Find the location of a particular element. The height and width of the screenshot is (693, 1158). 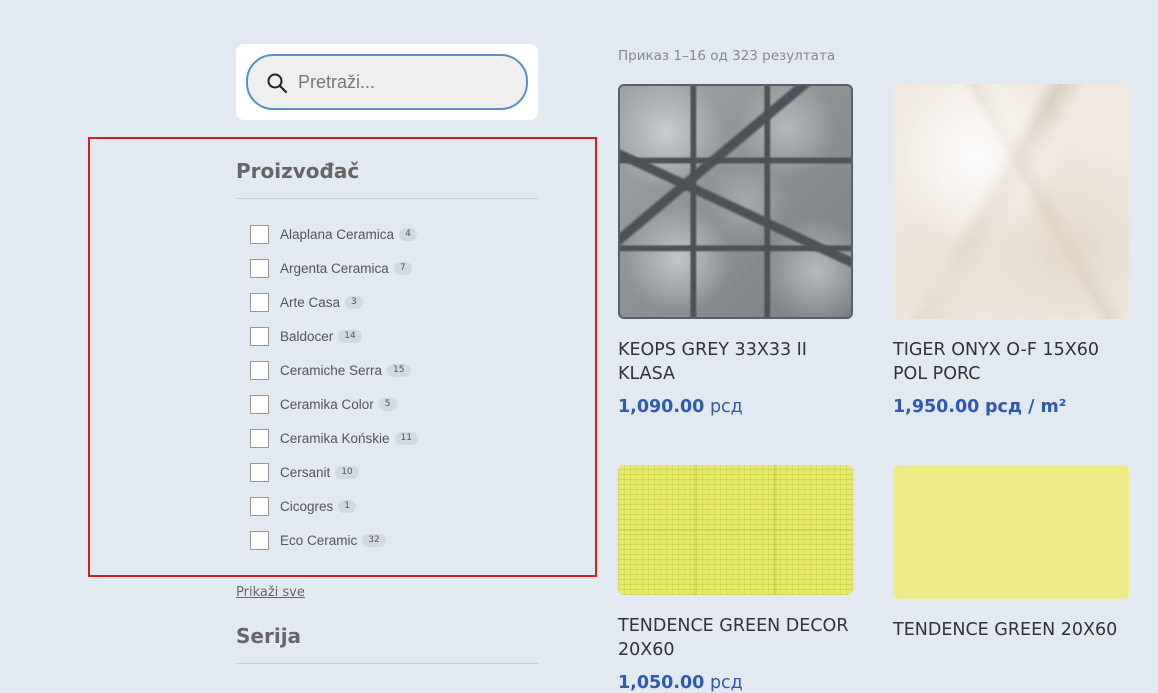

count-badge: 7 is located at coordinates (402, 268).